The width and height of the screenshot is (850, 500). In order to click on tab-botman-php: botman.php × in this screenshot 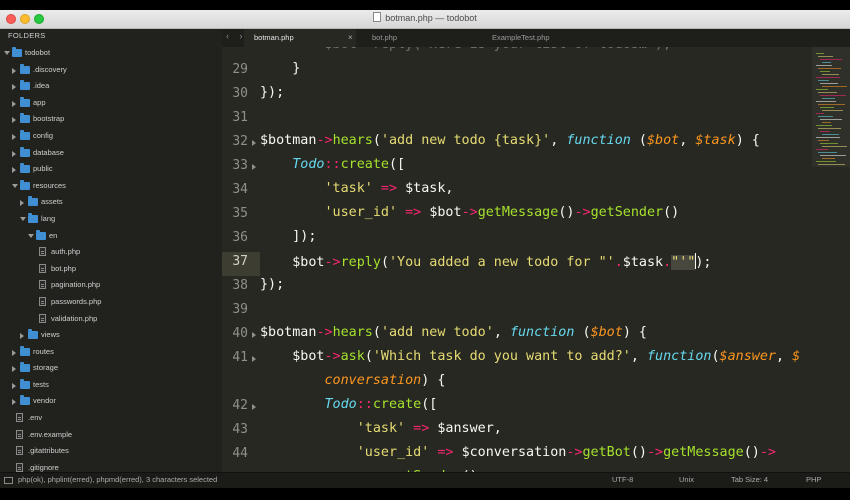, I will do `click(300, 38)`.